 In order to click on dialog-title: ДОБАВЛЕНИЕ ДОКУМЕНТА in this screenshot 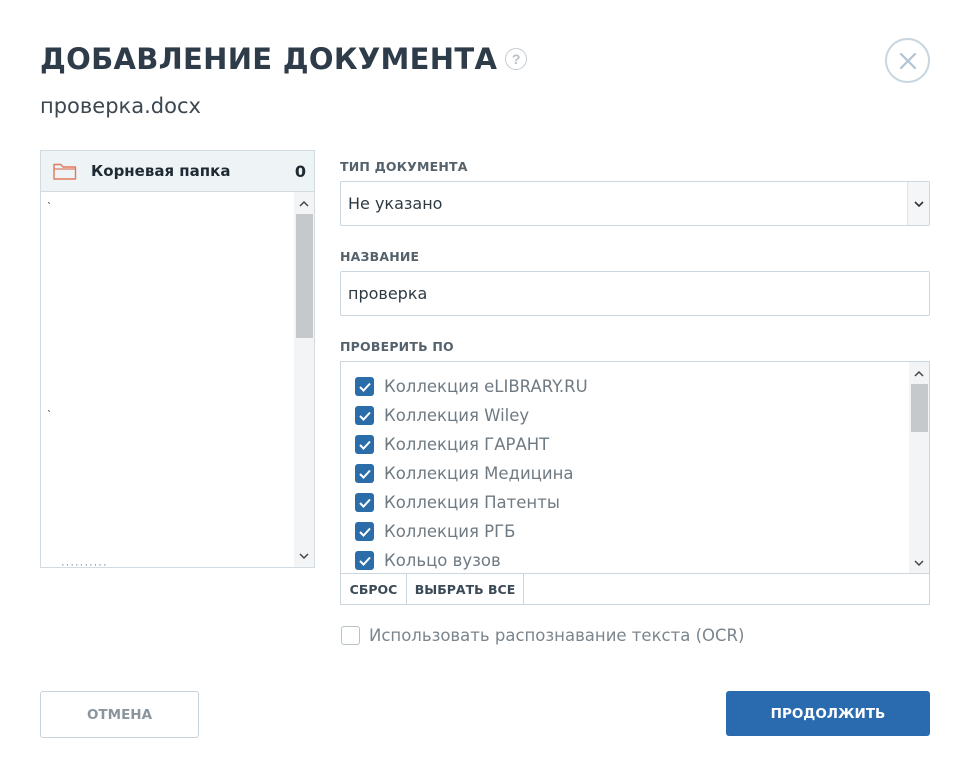, I will do `click(269, 59)`.